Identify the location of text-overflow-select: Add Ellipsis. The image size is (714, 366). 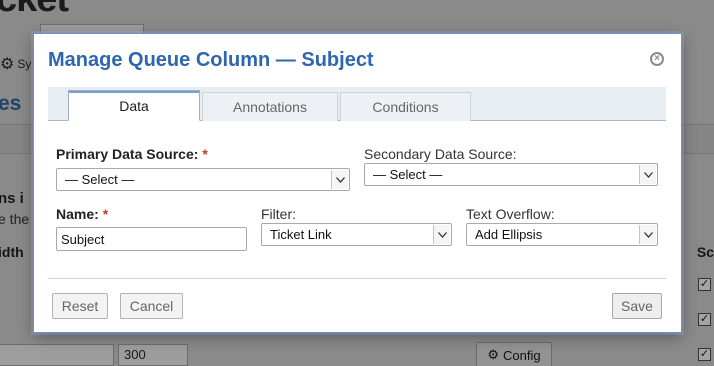
(562, 234).